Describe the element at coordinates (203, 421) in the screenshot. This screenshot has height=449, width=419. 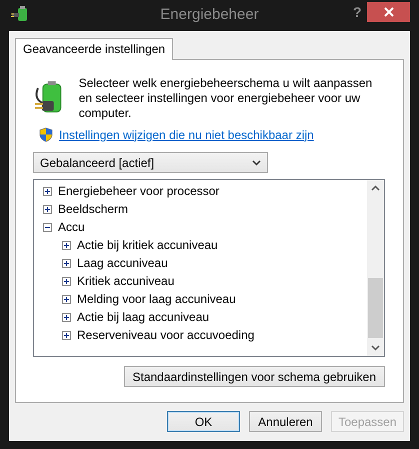
I see `dialog-button: OK` at that location.